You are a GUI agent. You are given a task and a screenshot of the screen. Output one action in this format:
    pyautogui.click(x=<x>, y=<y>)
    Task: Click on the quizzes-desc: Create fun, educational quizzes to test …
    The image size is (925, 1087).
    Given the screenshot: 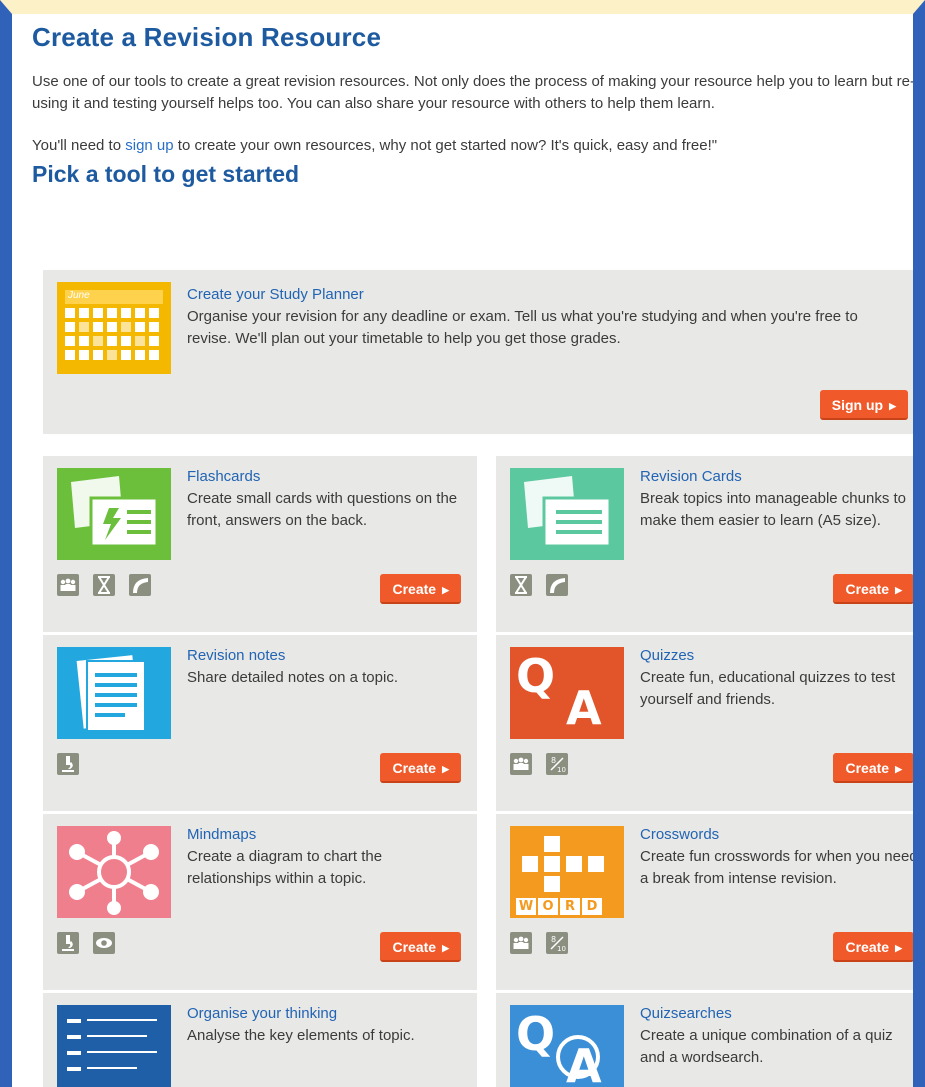 What is the action you would take?
    pyautogui.click(x=768, y=688)
    